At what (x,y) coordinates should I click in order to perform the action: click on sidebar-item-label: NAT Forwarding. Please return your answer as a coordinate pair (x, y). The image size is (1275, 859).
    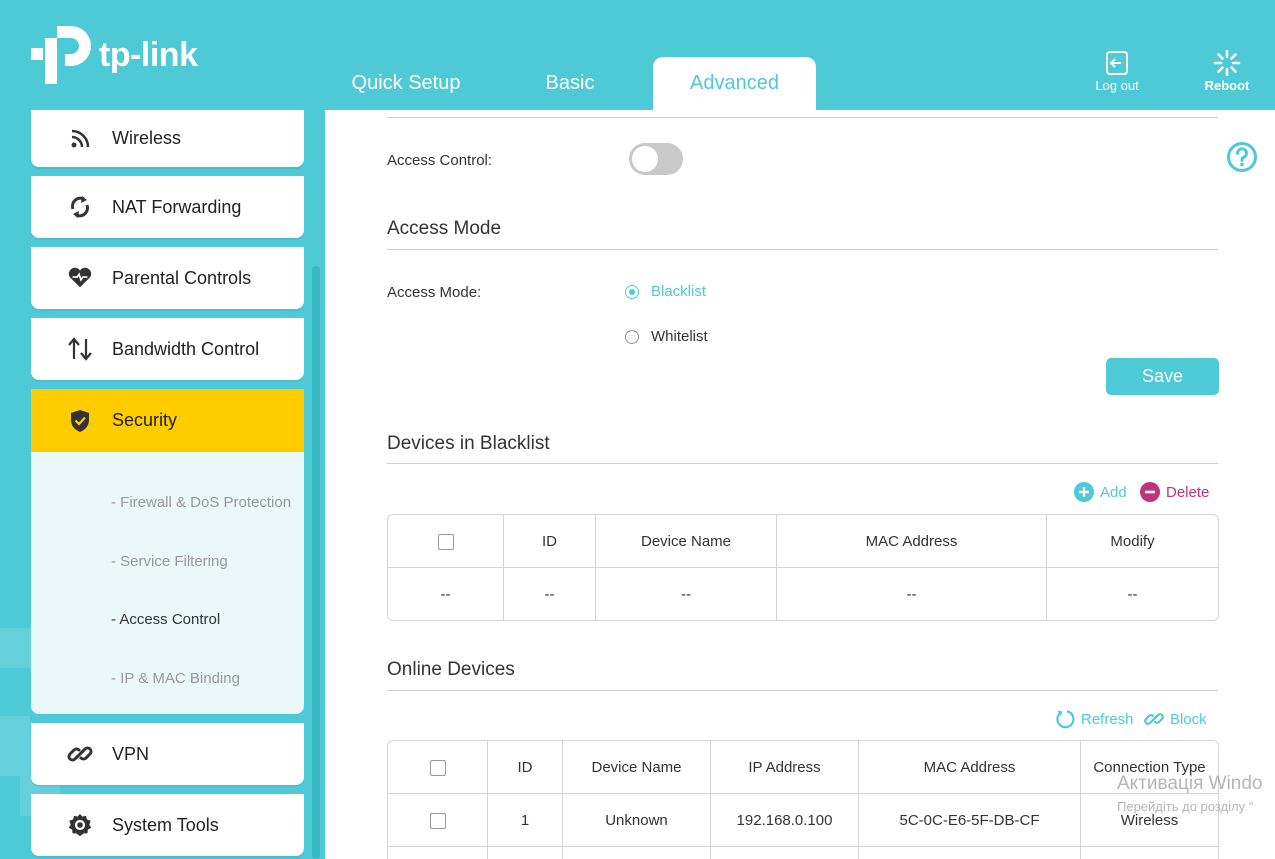
    Looking at the image, I should click on (177, 206).